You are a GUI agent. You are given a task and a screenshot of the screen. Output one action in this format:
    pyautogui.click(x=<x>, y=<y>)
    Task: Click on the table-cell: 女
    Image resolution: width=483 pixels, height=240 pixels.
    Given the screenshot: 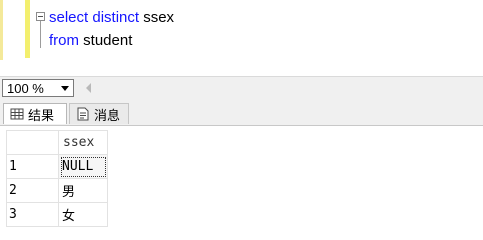 What is the action you would take?
    pyautogui.click(x=83, y=214)
    